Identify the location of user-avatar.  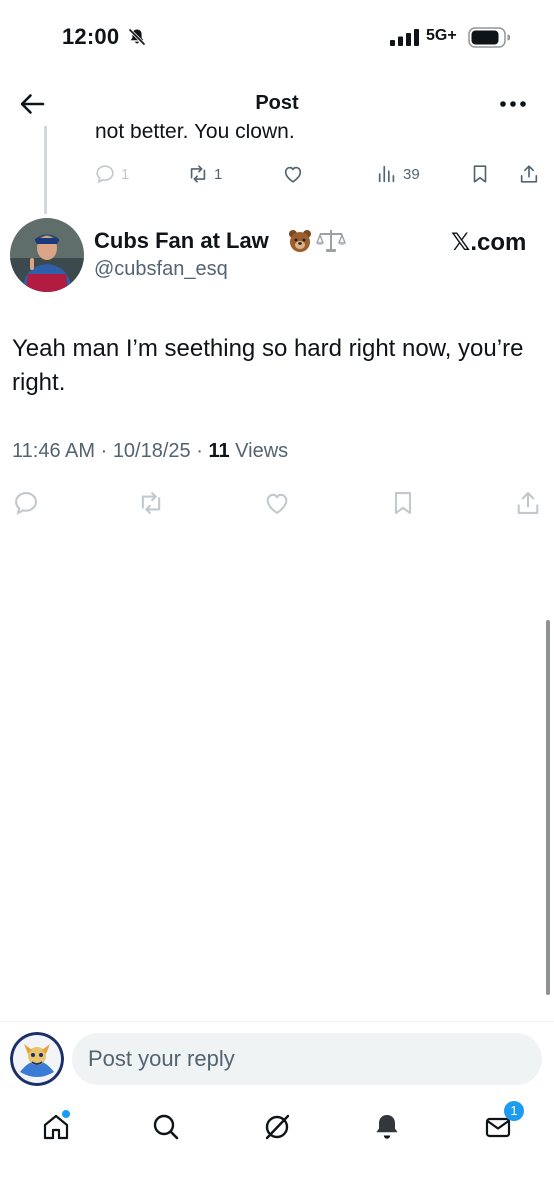
(37, 1059).